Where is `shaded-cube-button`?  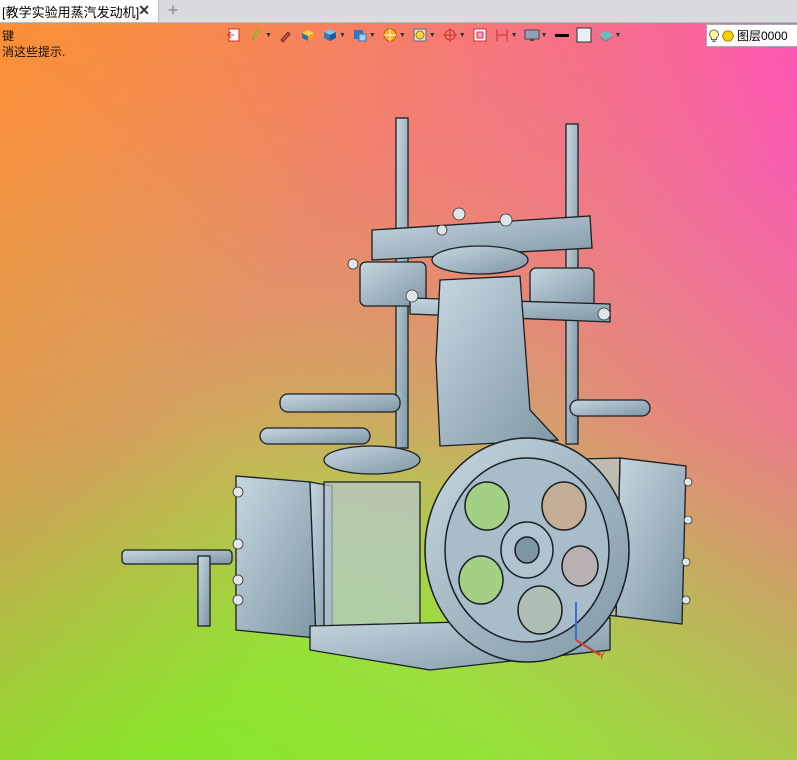 shaded-cube-button is located at coordinates (308, 35).